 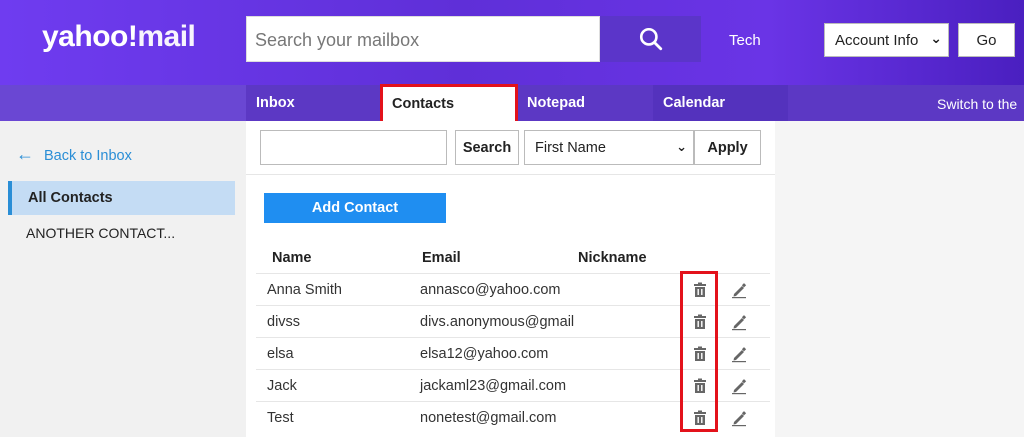 I want to click on tab-calendar: Calendar, so click(x=720, y=103).